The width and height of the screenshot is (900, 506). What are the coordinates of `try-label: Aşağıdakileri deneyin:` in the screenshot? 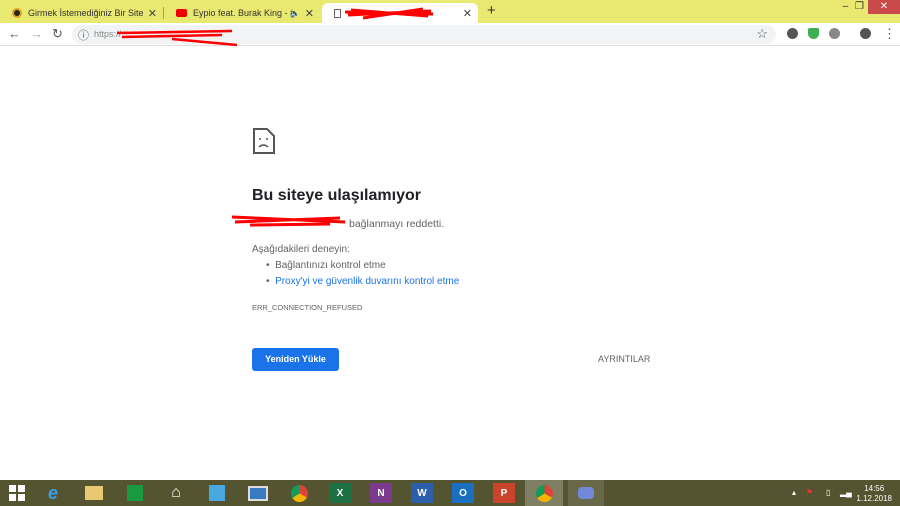 It's located at (301, 249).